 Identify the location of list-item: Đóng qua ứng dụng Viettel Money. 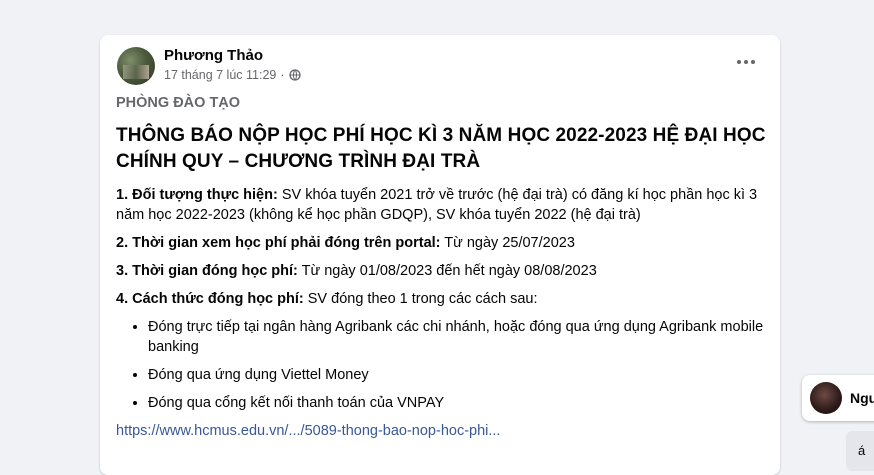
(457, 375).